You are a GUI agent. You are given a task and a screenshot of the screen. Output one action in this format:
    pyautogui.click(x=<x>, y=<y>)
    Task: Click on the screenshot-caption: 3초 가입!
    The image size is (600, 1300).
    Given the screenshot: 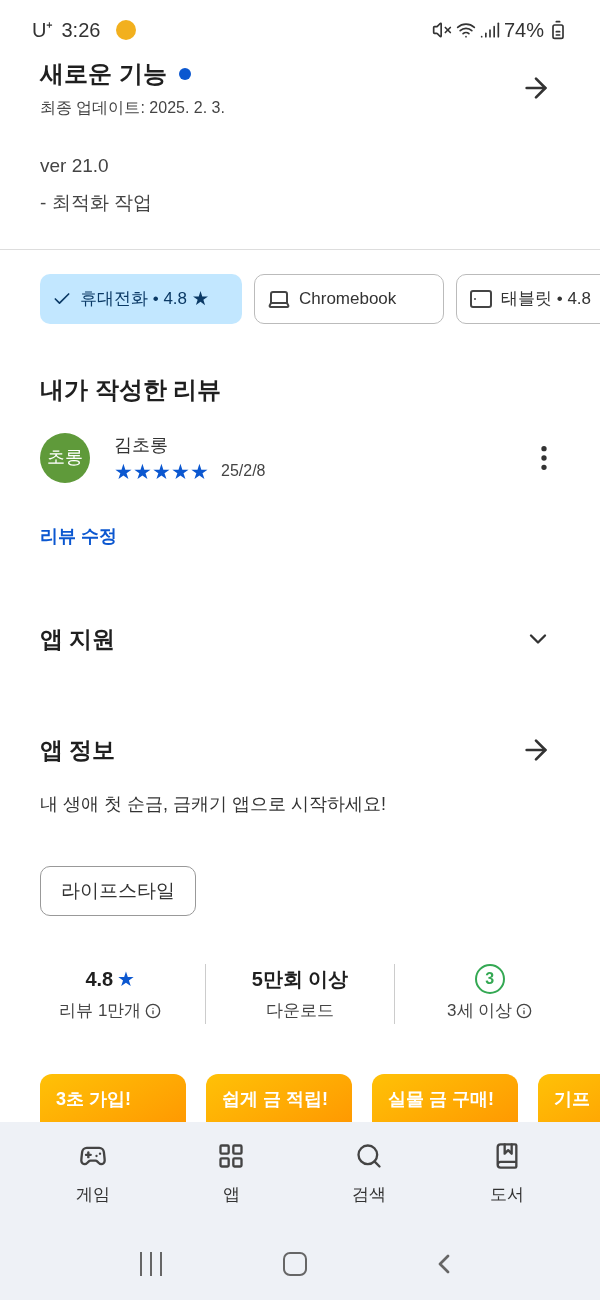 What is the action you would take?
    pyautogui.click(x=93, y=1099)
    